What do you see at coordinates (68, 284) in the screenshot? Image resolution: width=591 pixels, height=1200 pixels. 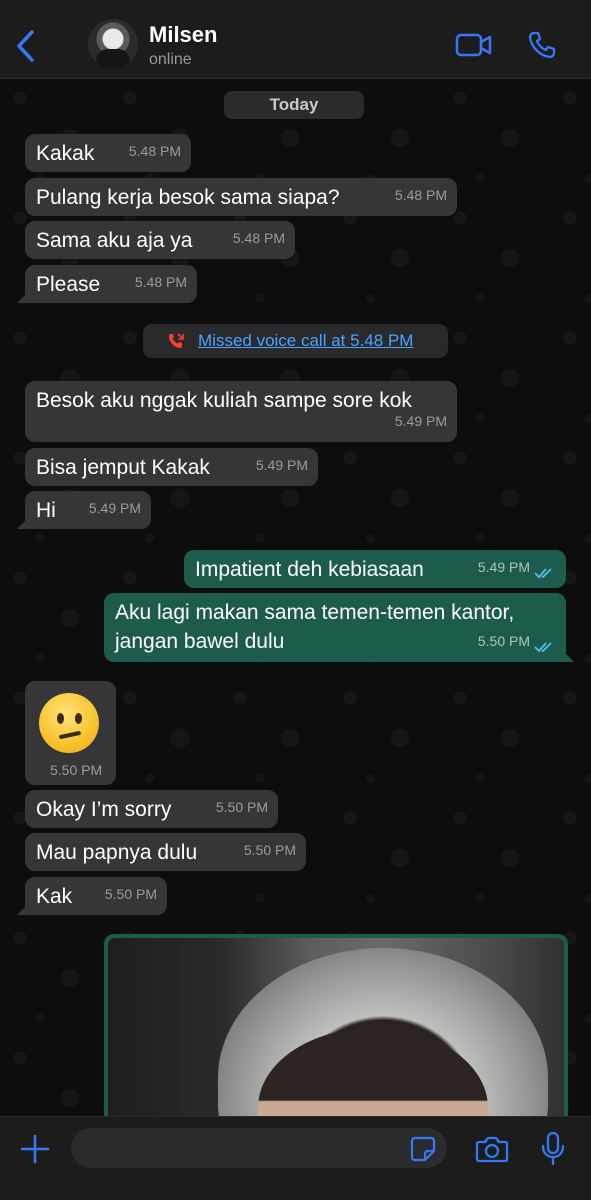 I see `message-text: Please` at bounding box center [68, 284].